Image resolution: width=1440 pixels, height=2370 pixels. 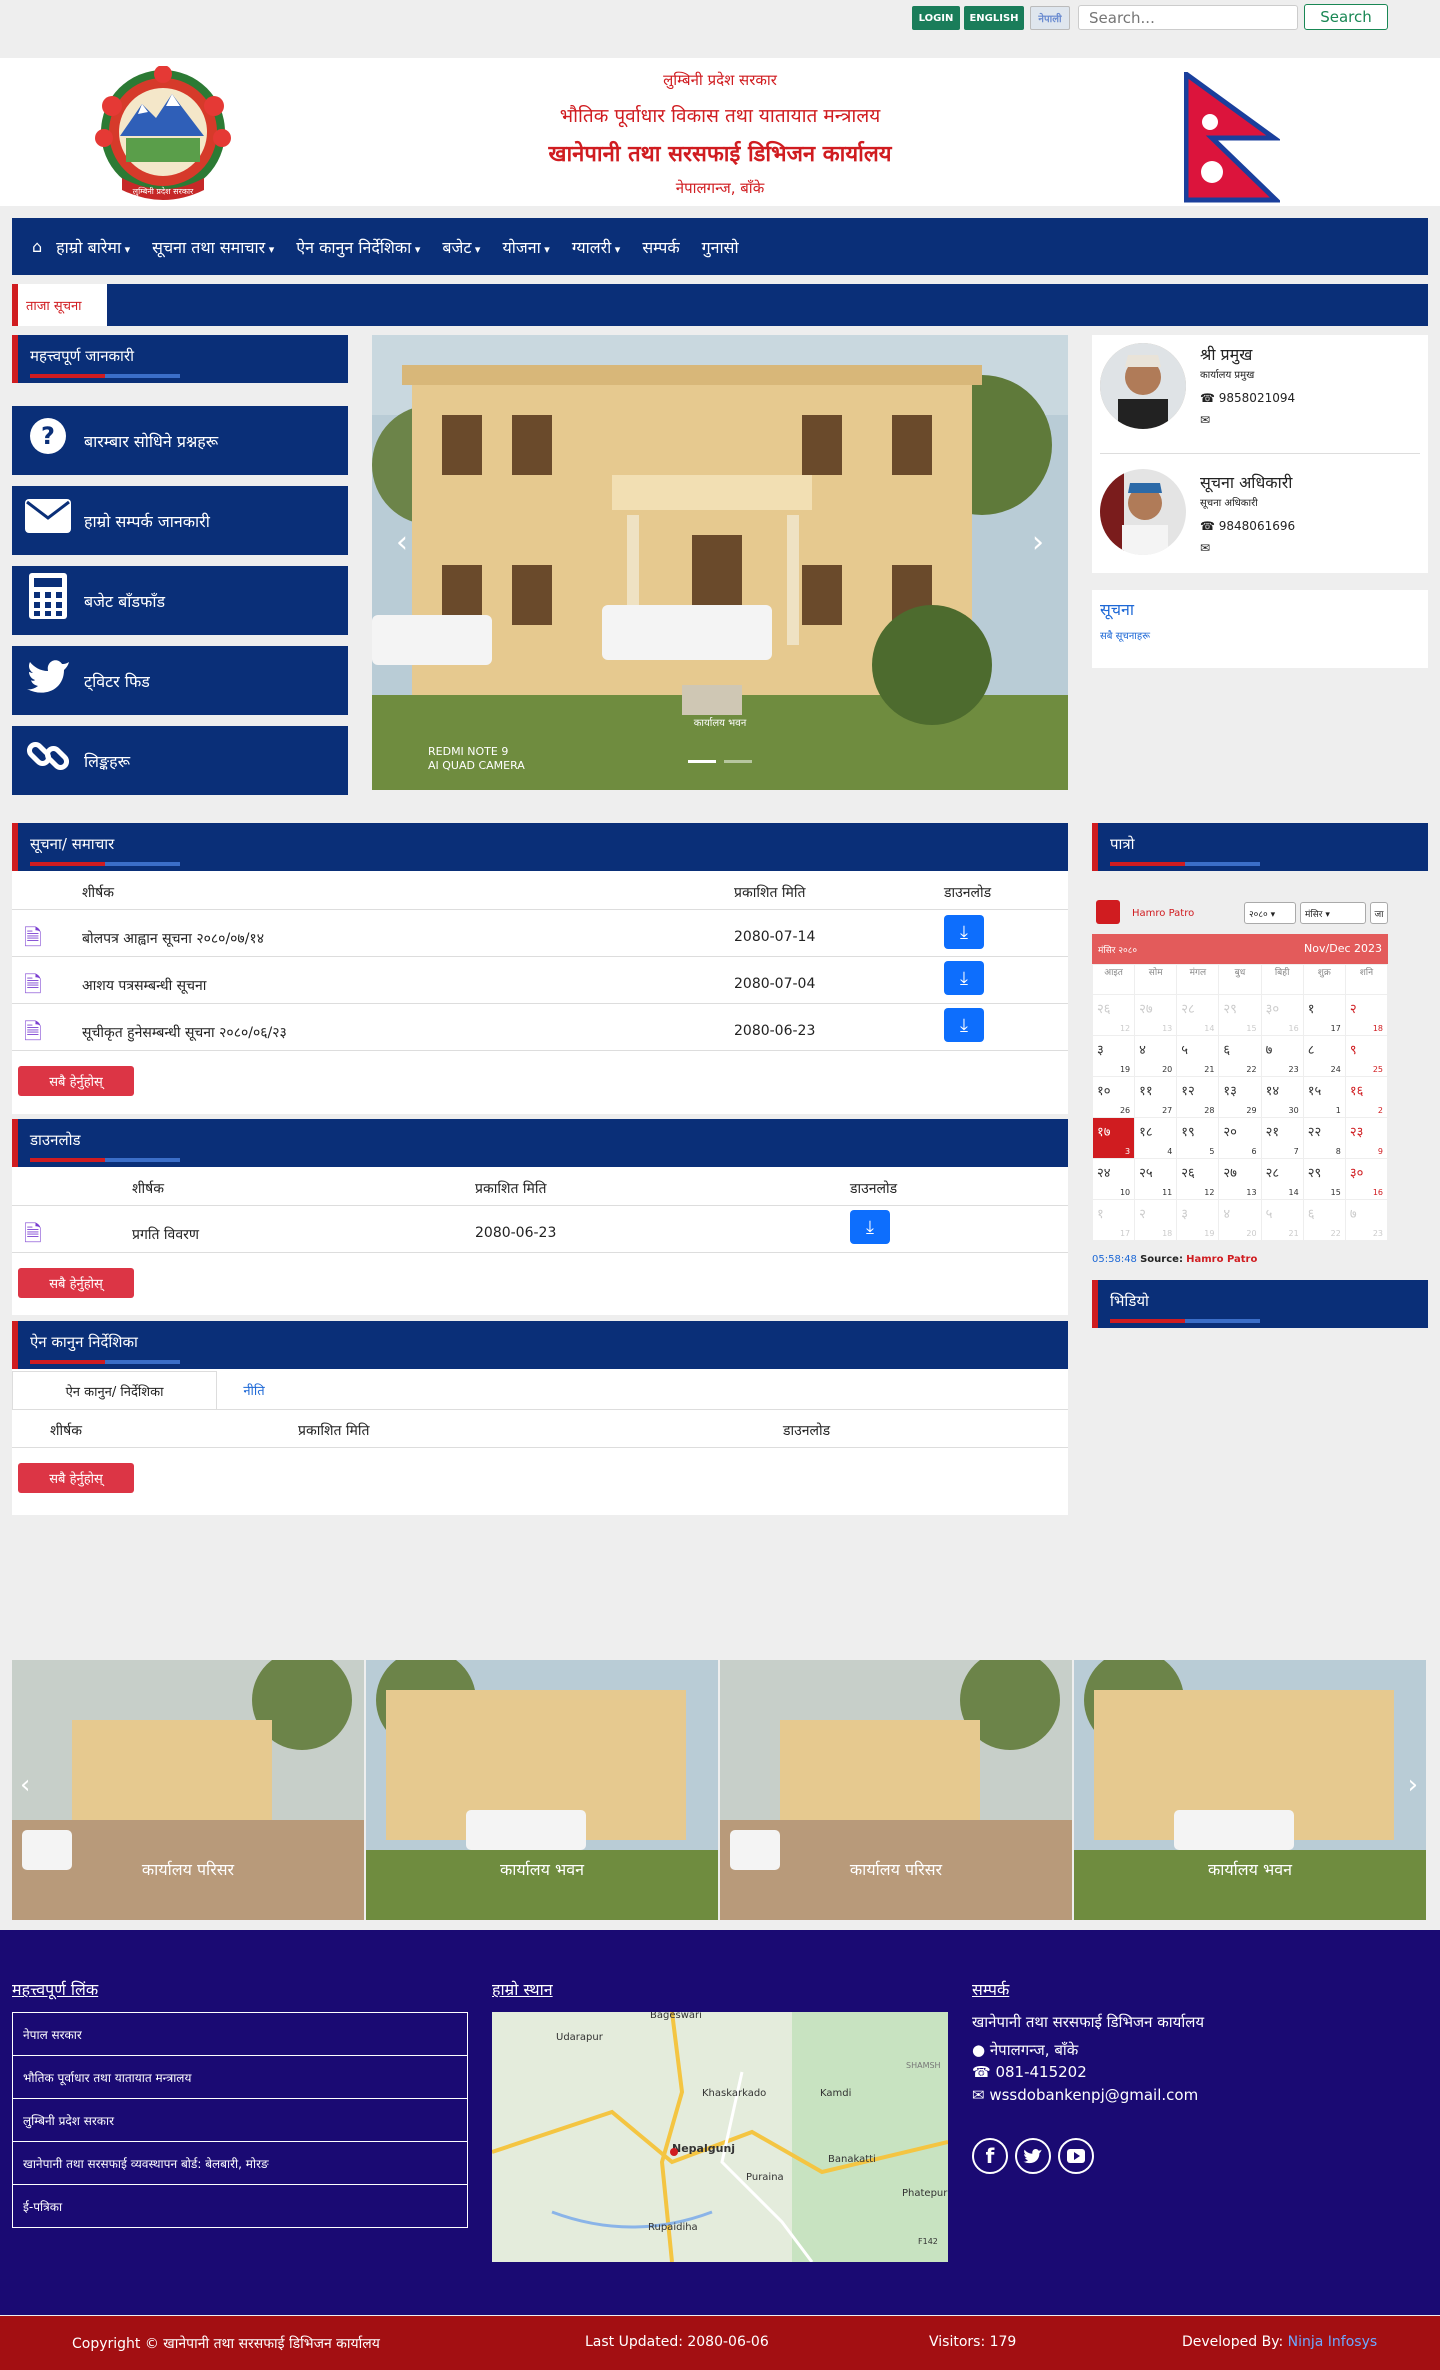 What do you see at coordinates (1156, 1179) in the screenshot?
I see `calendar-day: २५ 11` at bounding box center [1156, 1179].